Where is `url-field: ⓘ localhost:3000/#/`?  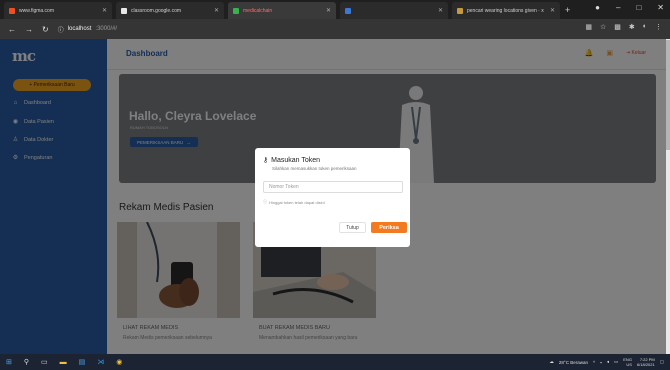
url-field: ⓘ localhost:3000/#/ is located at coordinates (87, 29).